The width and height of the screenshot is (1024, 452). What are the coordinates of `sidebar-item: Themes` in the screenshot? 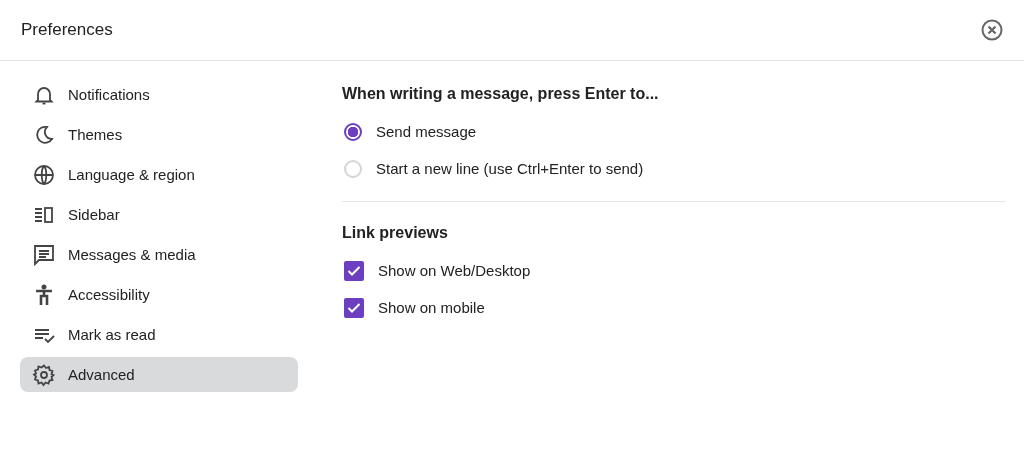 It's located at (159, 134).